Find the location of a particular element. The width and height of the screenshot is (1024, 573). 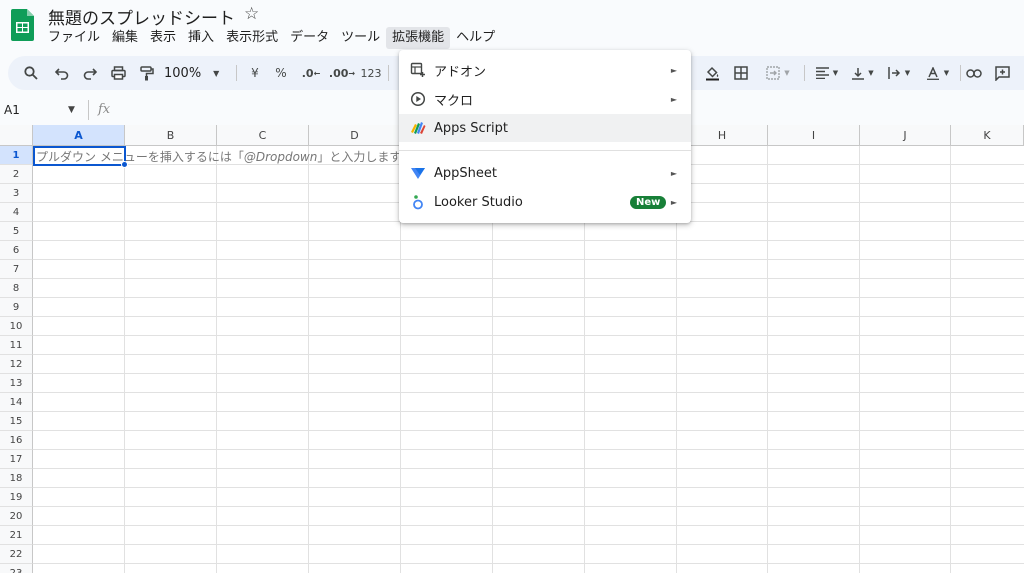

apps-script-label: Apps Script is located at coordinates (471, 128).